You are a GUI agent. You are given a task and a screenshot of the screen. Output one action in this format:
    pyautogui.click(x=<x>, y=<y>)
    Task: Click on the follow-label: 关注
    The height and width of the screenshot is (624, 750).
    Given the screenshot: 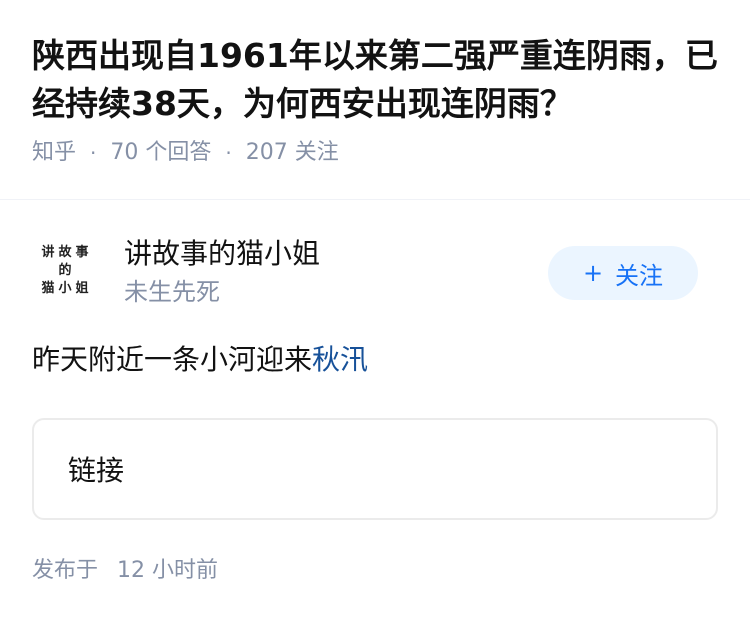 What is the action you would take?
    pyautogui.click(x=639, y=275)
    